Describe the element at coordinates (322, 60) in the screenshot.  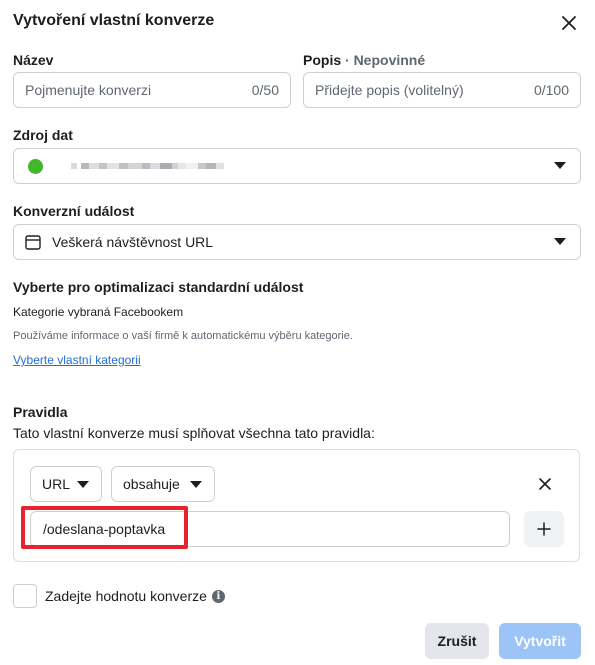
I see `description-label-text: Popis` at that location.